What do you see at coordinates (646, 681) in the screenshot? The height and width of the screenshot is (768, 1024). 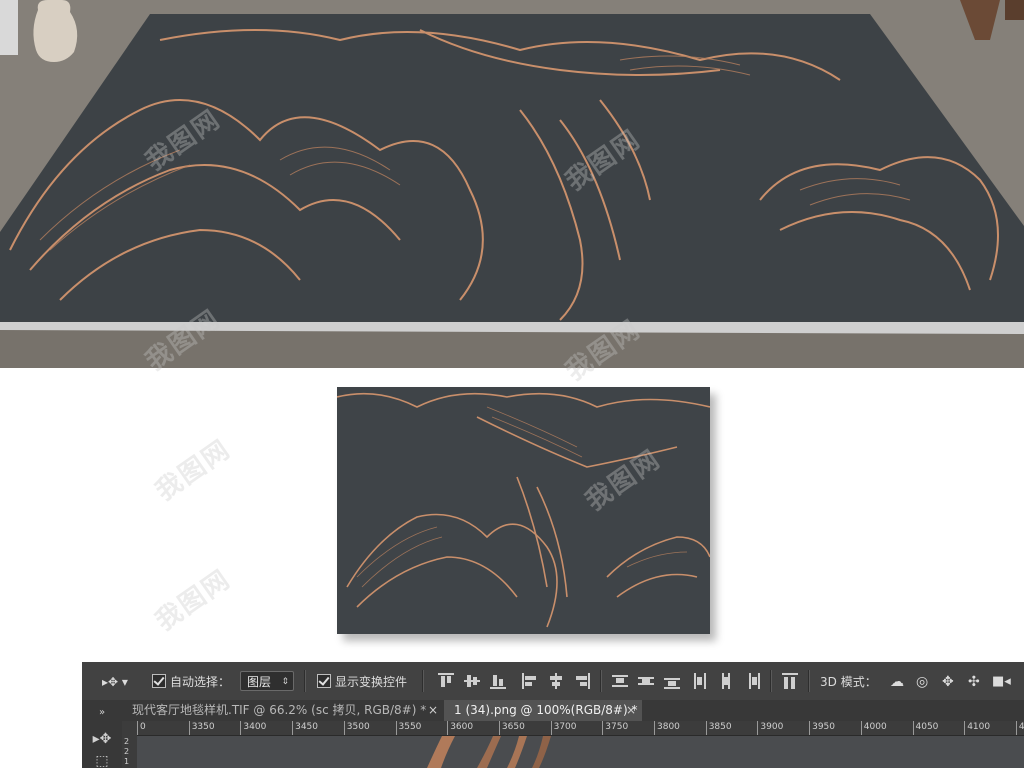 I see `distribute-vcenter-icon` at bounding box center [646, 681].